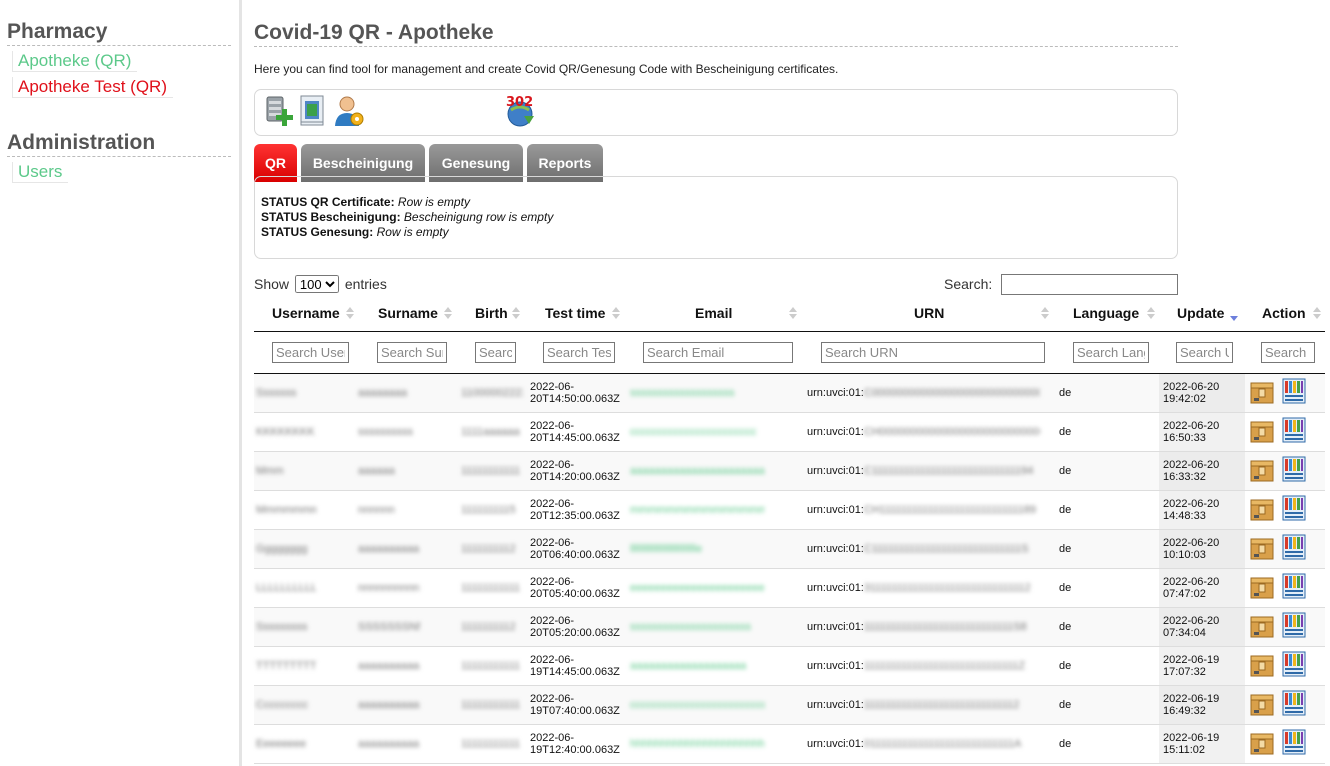 Image resolution: width=1330 pixels, height=766 pixels. I want to click on user-settings-icon, so click(349, 111).